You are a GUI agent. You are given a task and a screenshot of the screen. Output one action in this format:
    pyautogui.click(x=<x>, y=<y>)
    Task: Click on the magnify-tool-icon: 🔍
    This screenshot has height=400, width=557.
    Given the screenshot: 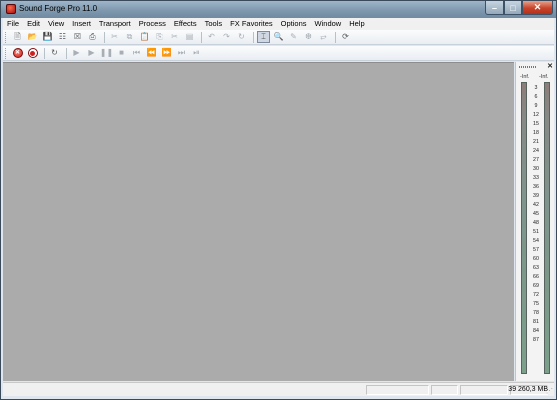 What is the action you would take?
    pyautogui.click(x=278, y=37)
    